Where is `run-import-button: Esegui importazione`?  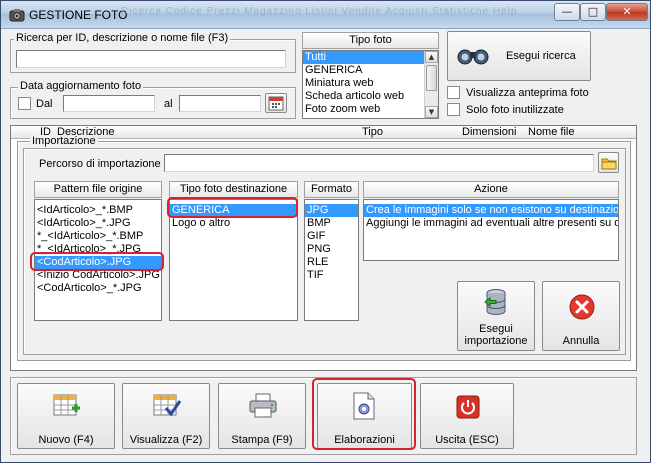 run-import-button: Esegui importazione is located at coordinates (496, 316).